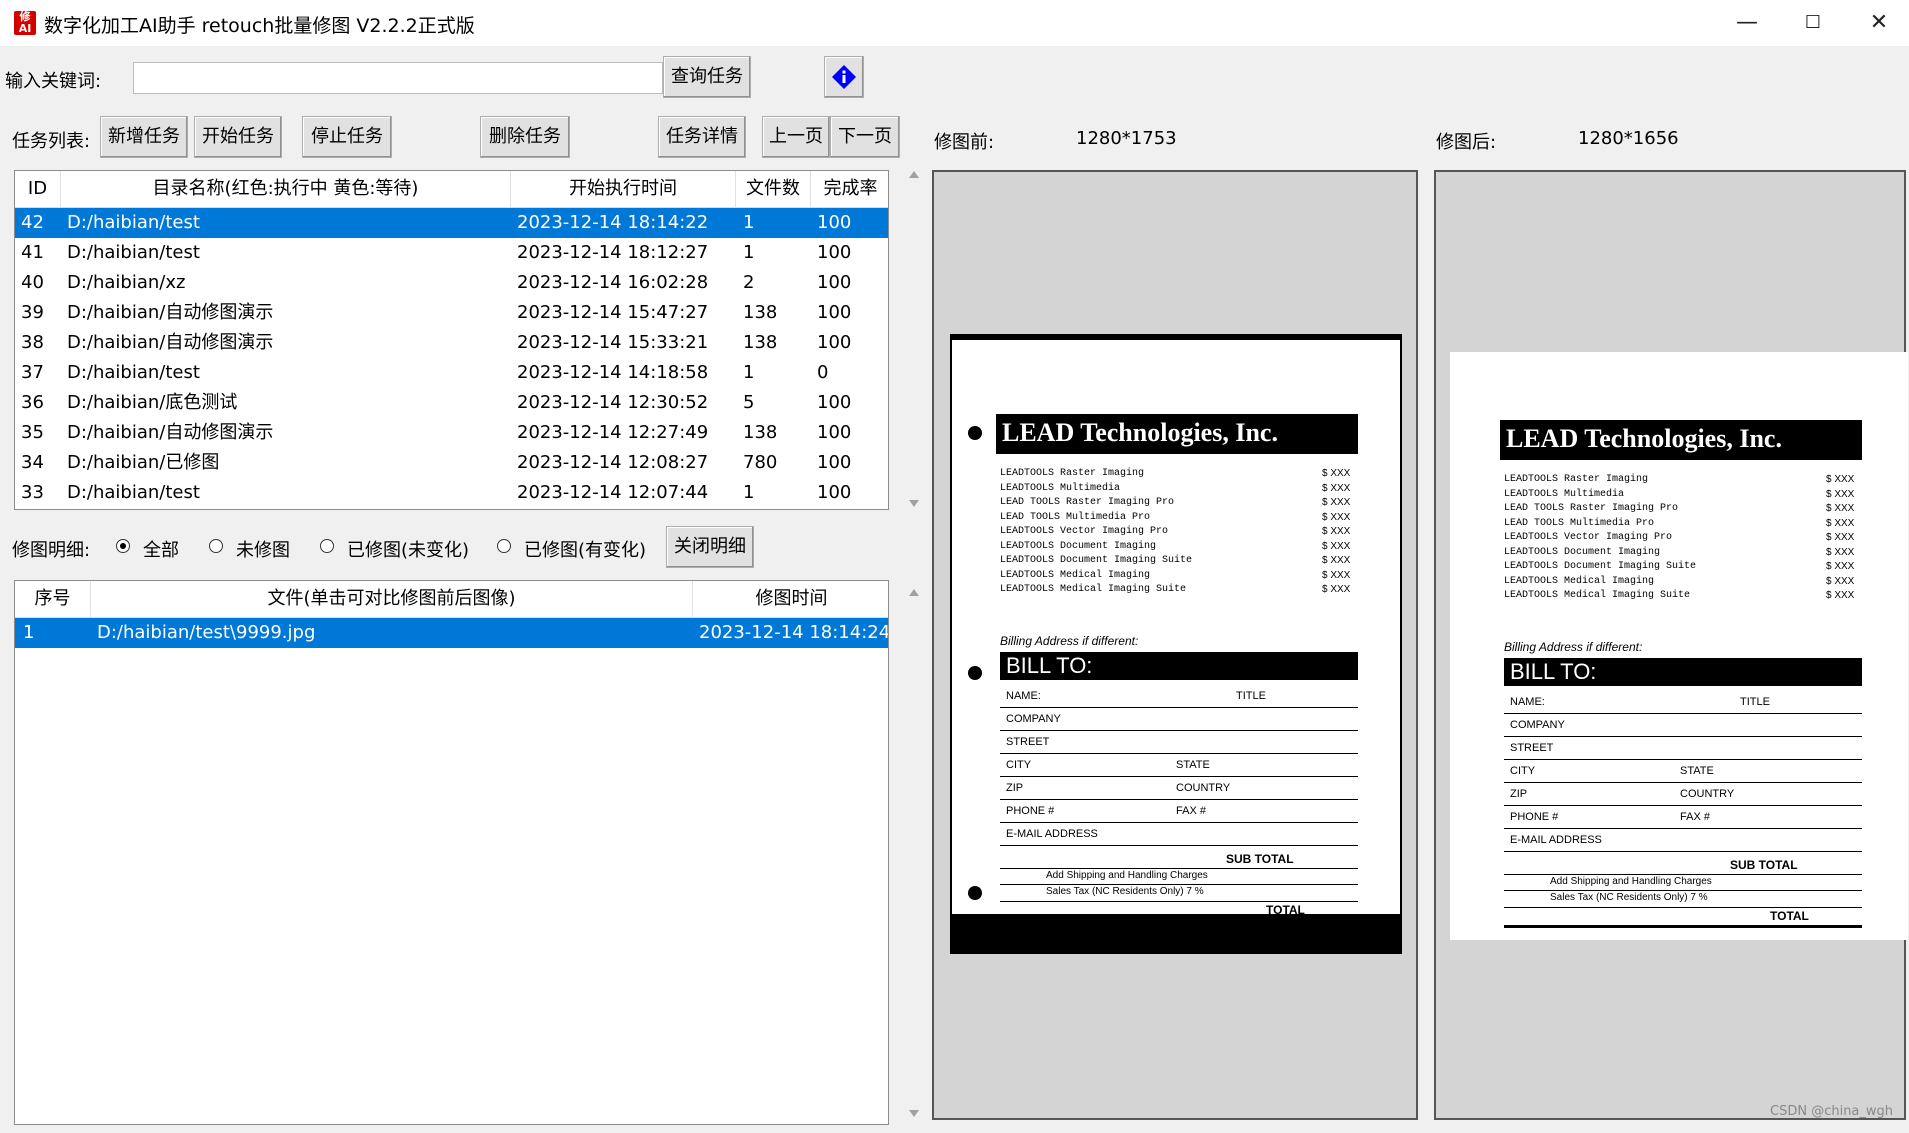 The image size is (1909, 1133). Describe the element at coordinates (161, 549) in the screenshot. I see `radio-all-label: 全部` at that location.